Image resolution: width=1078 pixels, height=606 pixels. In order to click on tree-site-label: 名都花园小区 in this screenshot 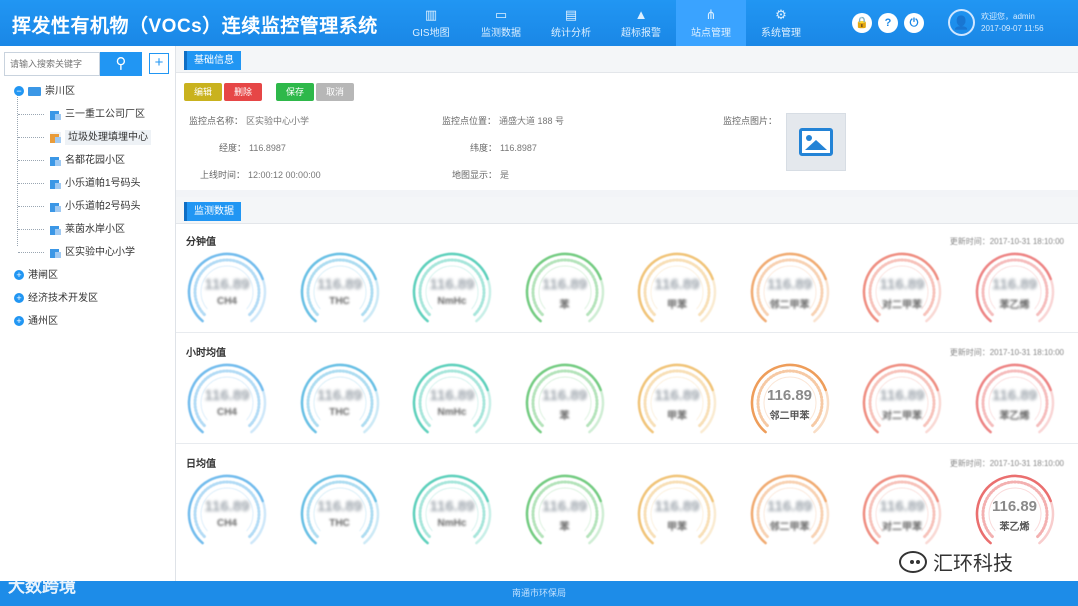, I will do `click(95, 160)`.